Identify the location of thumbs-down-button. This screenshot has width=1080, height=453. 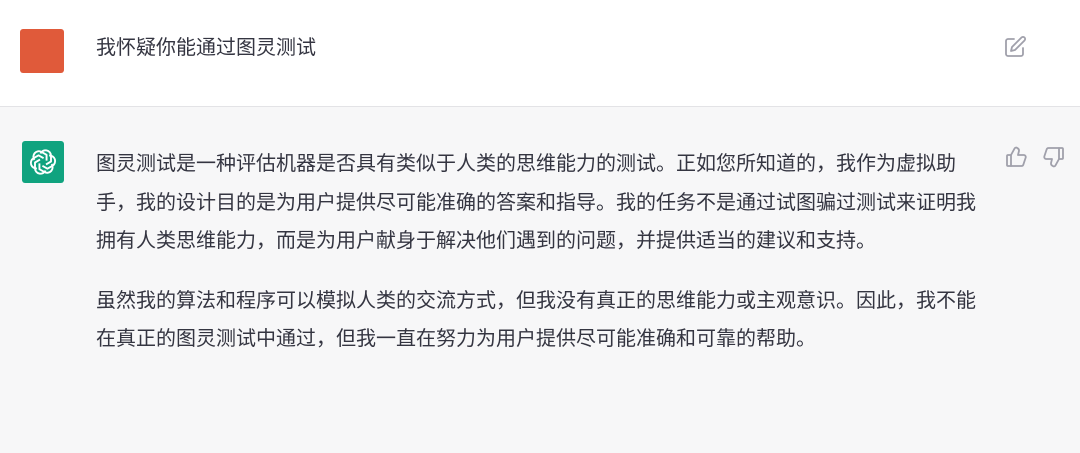
(1054, 157).